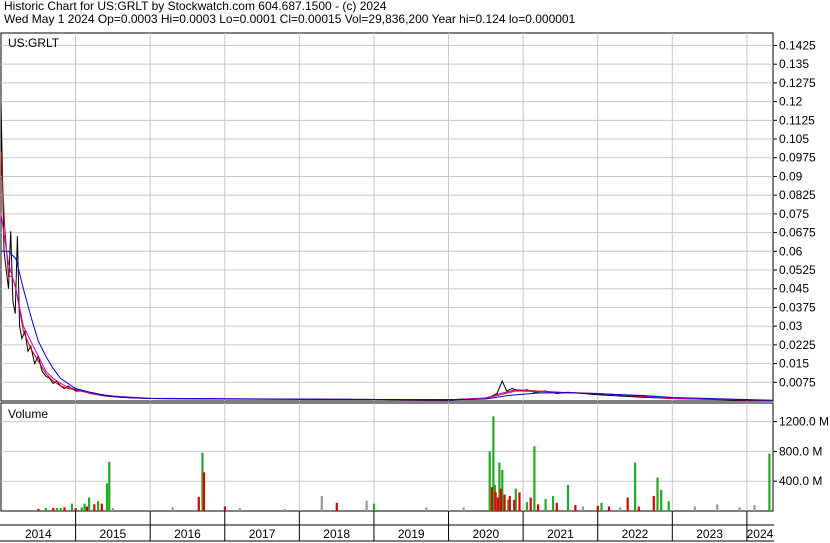 Image resolution: width=830 pixels, height=543 pixels. Describe the element at coordinates (560, 534) in the screenshot. I see `xaxis-year-label-7: 2021` at that location.